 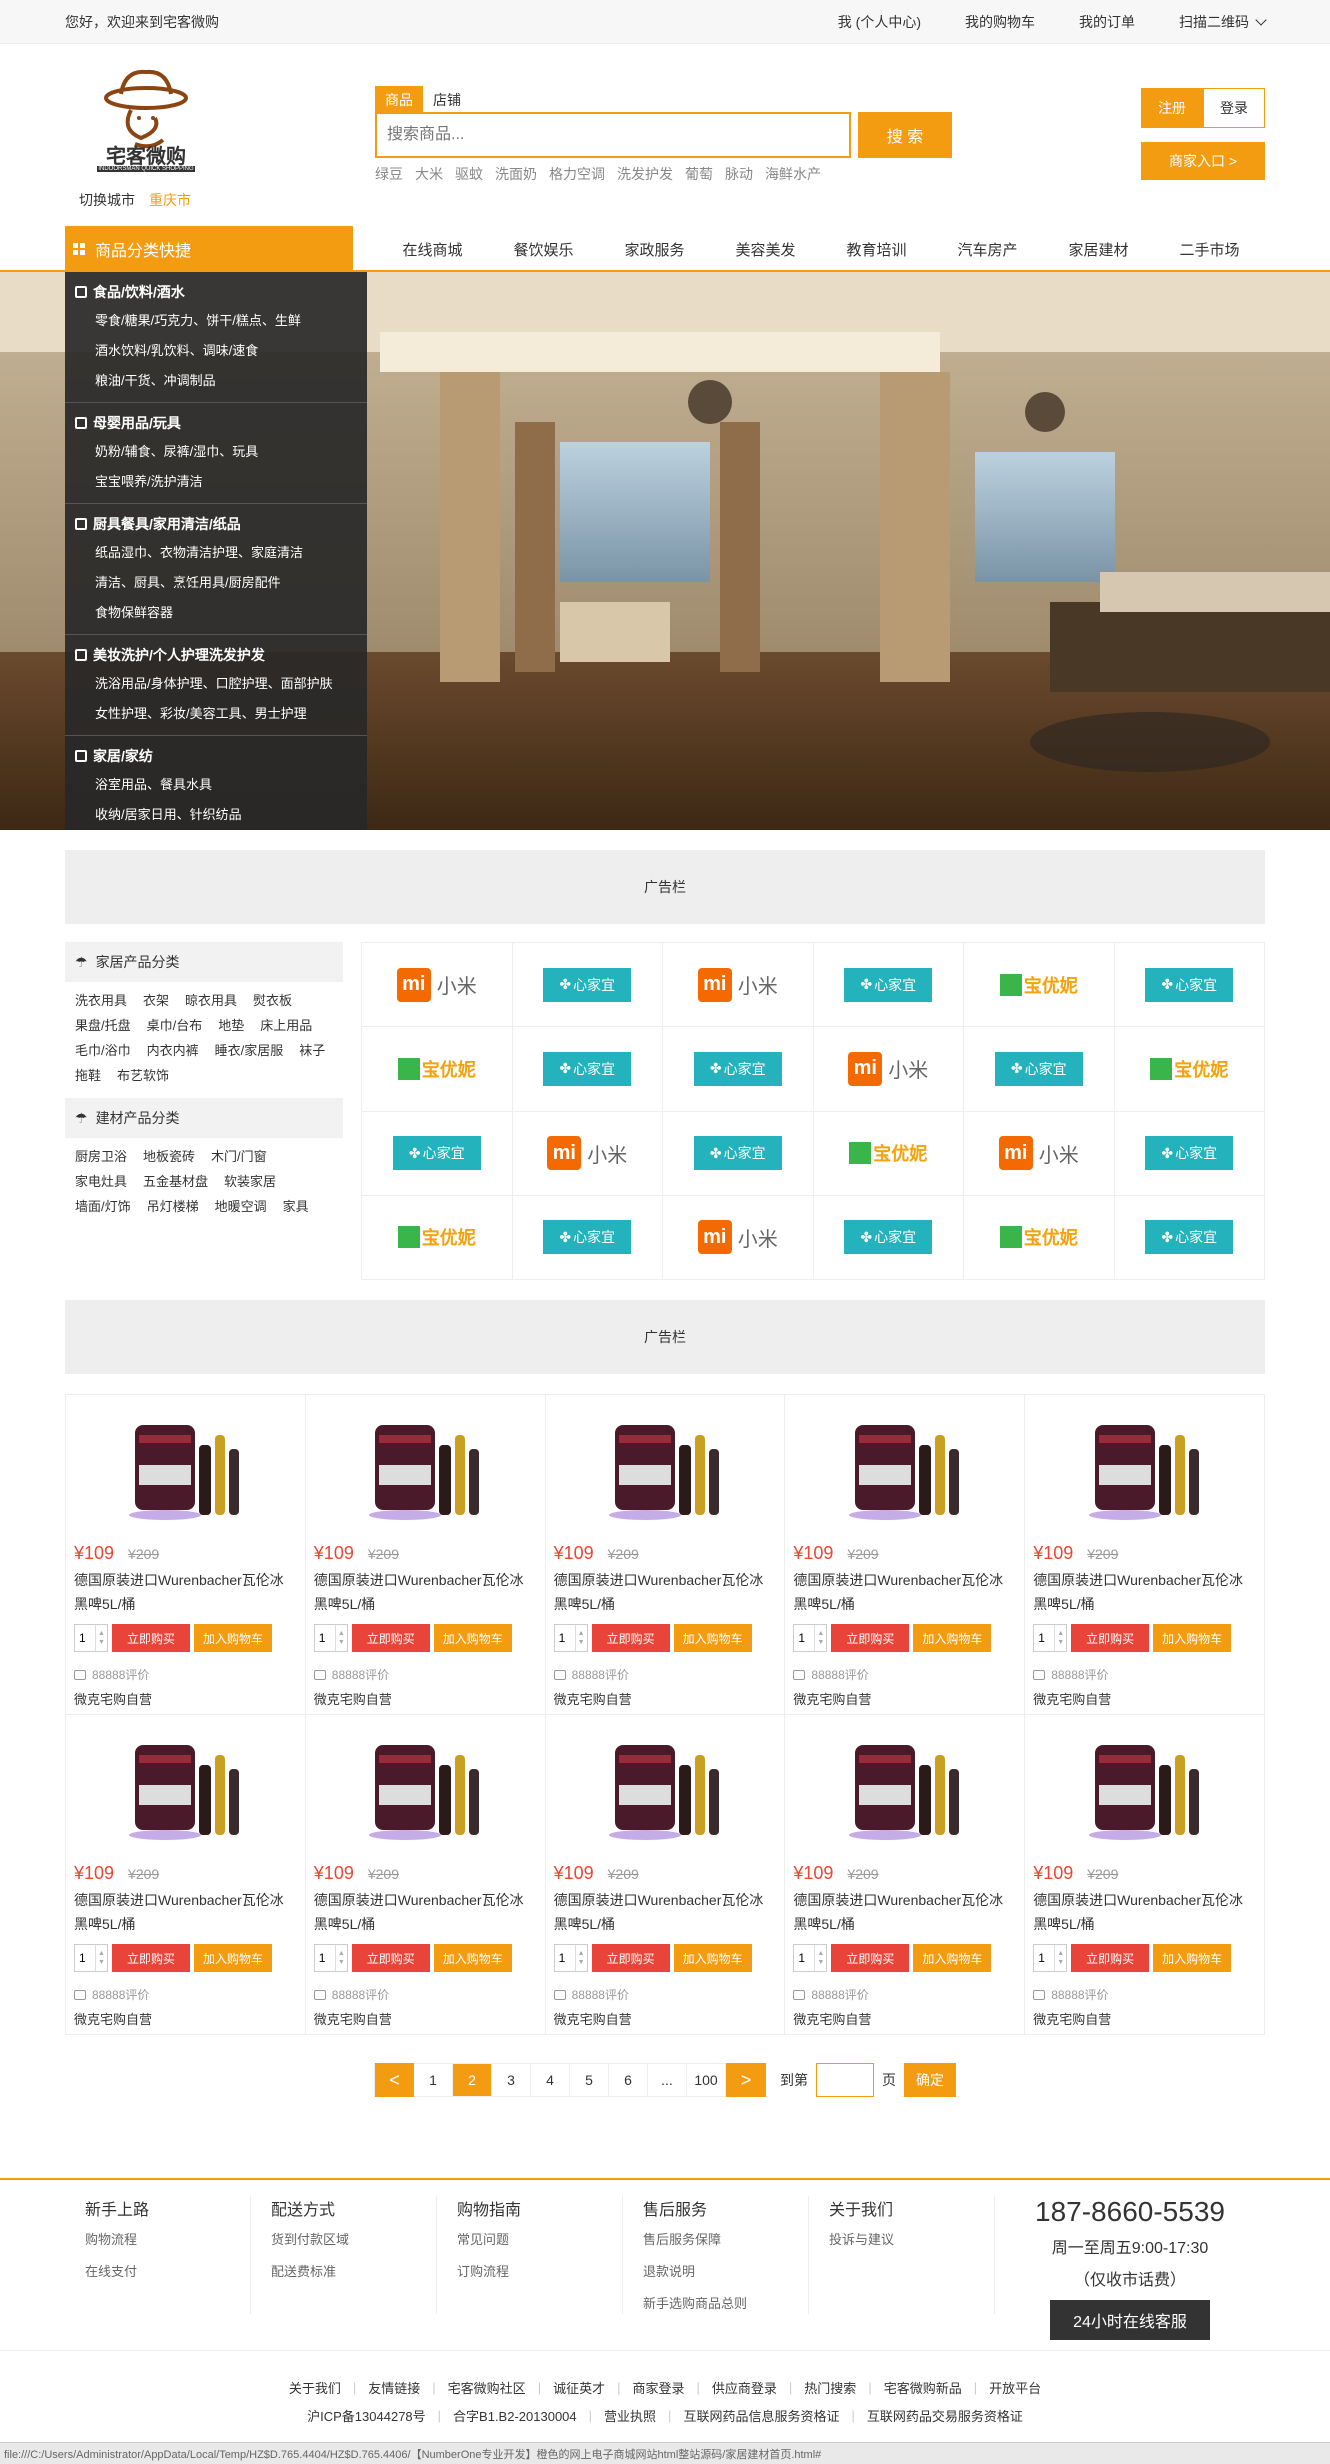 I want to click on login-button: 登录, so click(x=1234, y=108).